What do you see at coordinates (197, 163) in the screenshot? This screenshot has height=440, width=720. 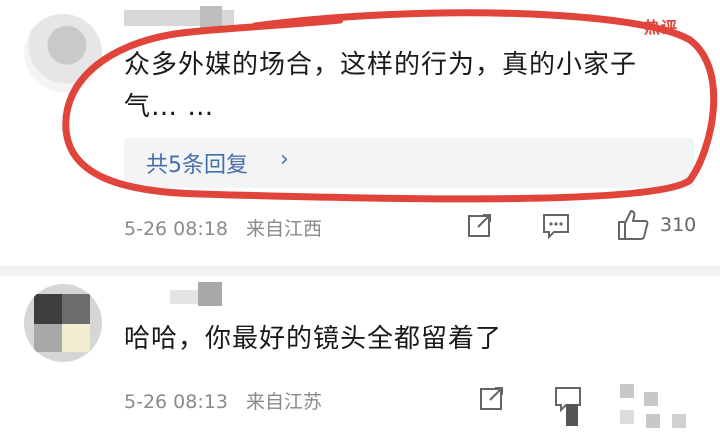 I see `reply-count-link: 共5条回复` at bounding box center [197, 163].